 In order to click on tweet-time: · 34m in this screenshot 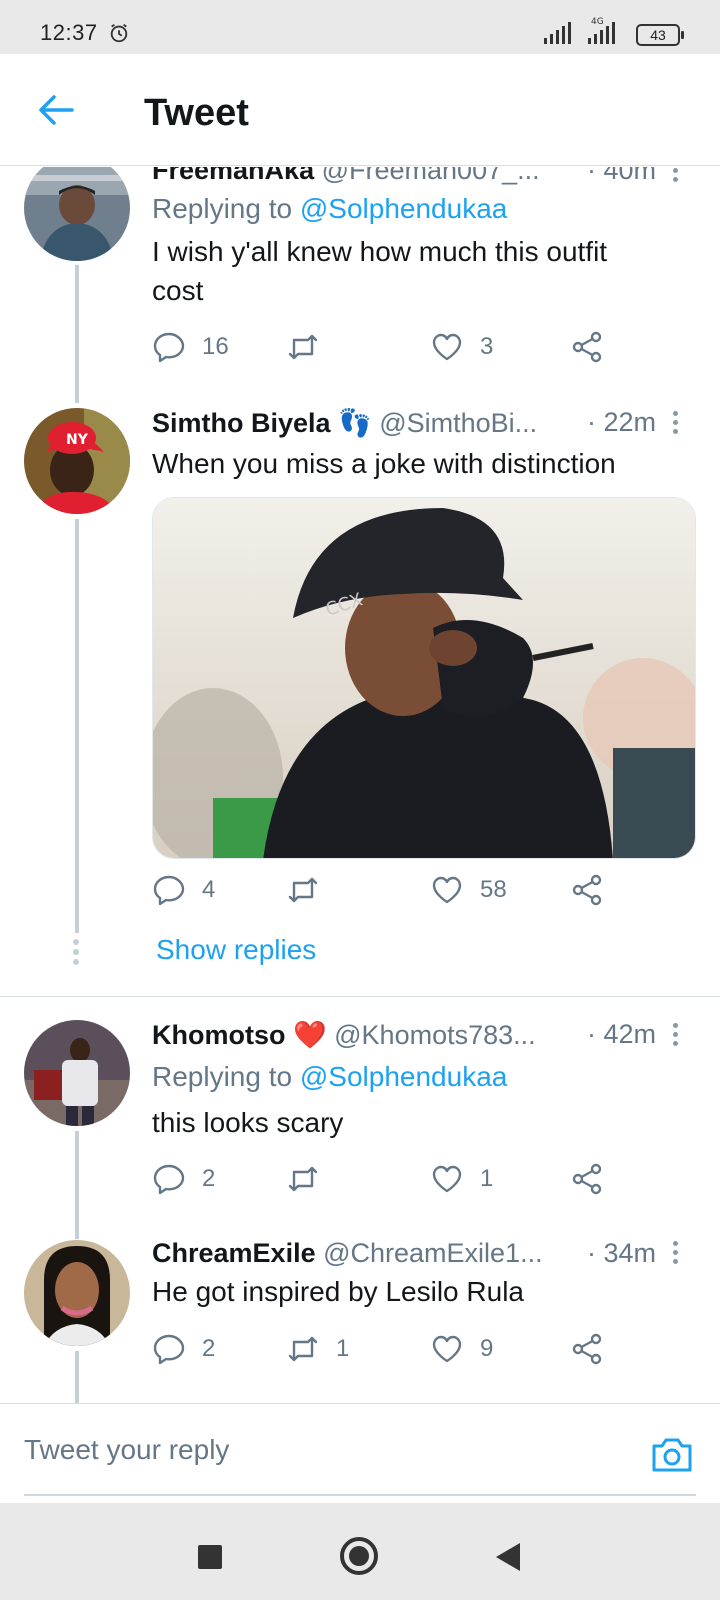, I will do `click(618, 1253)`.